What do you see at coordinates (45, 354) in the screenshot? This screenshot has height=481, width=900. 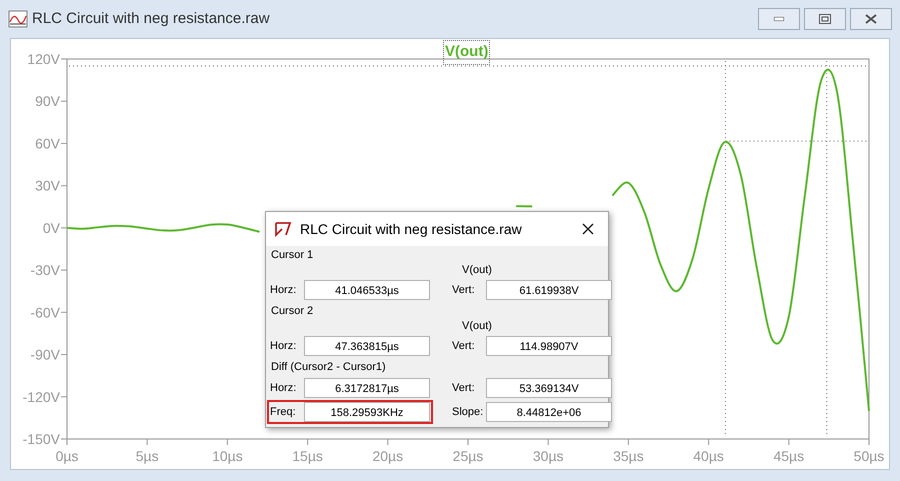 I see `y-axis-label: -90V` at bounding box center [45, 354].